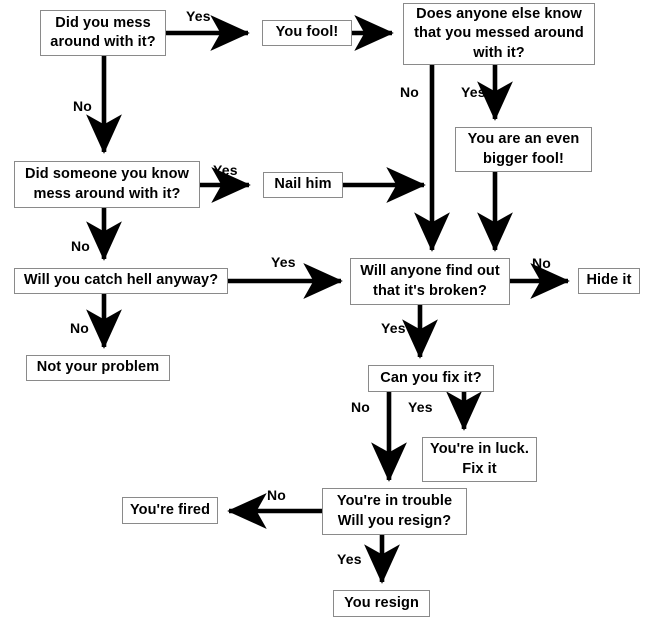  What do you see at coordinates (523, 149) in the screenshot?
I see `flow-node-n4: You are an even bigger fool!` at bounding box center [523, 149].